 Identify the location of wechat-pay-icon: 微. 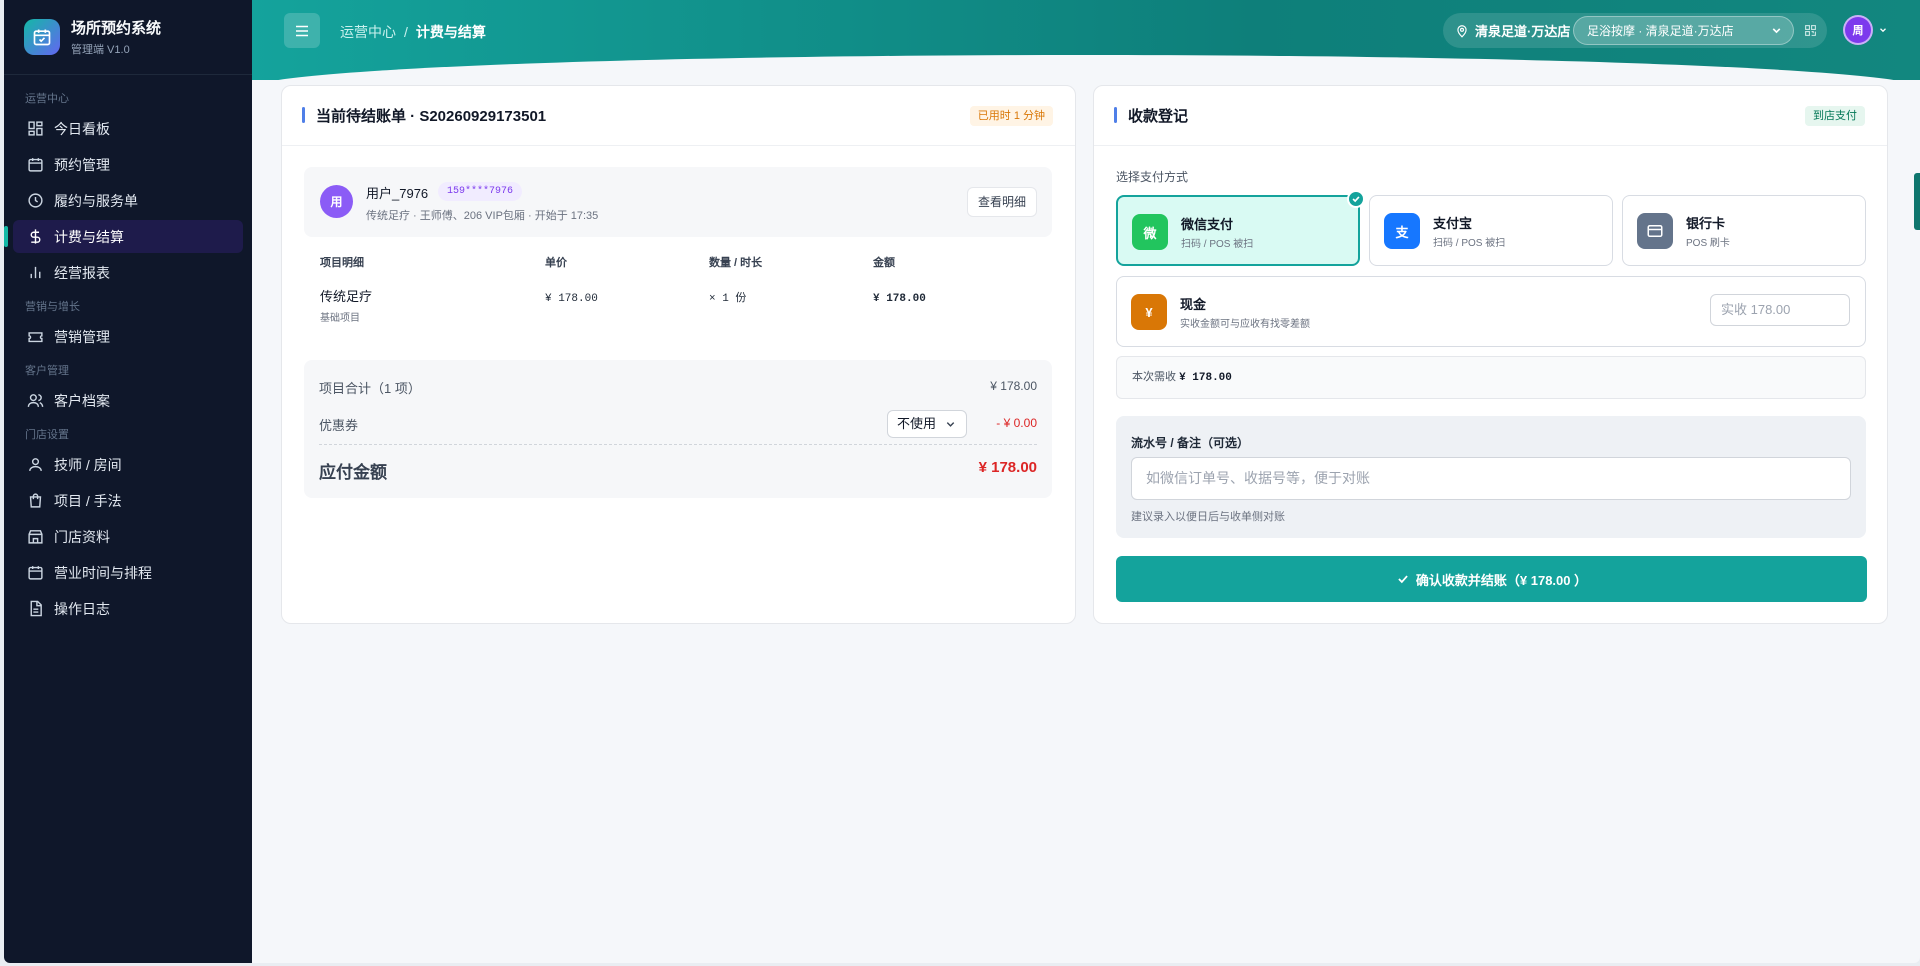
(1150, 232).